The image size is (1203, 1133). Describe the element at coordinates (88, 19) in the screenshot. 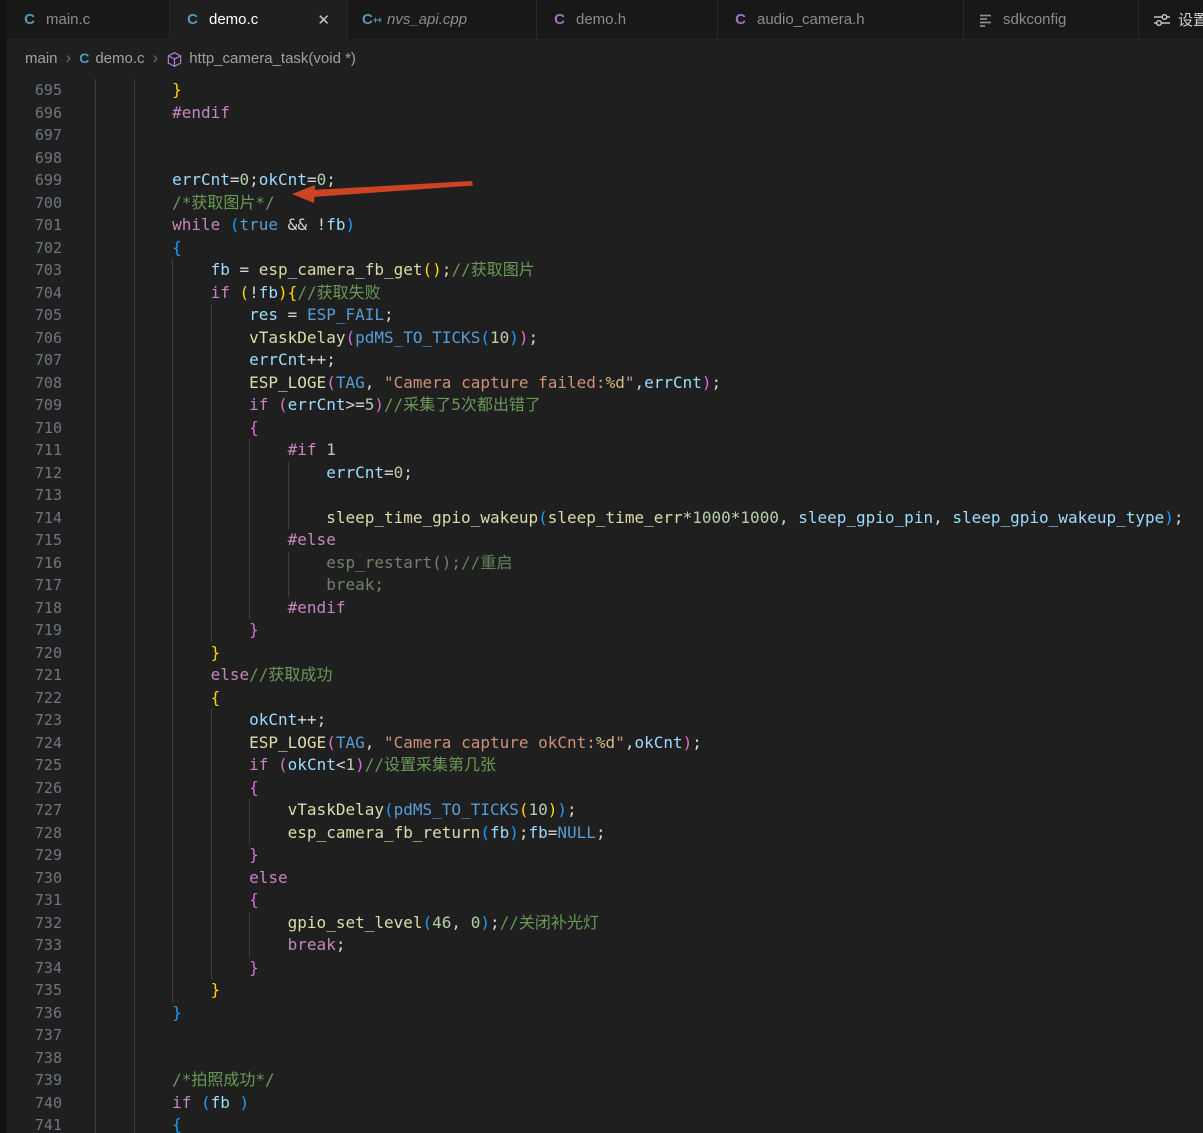

I see `tab-main.c: Cmain.c` at that location.